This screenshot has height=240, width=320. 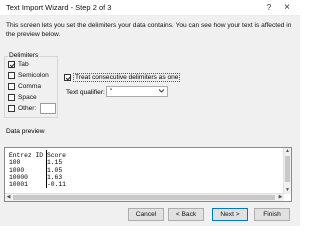 What do you see at coordinates (11, 64) in the screenshot?
I see `tab-checkbox` at bounding box center [11, 64].